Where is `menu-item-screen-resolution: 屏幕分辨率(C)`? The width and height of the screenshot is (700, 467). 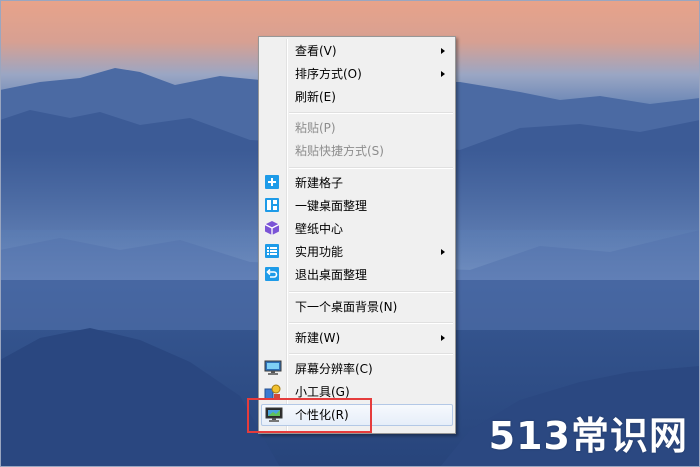 menu-item-screen-resolution: 屏幕分辨率(C) is located at coordinates (357, 369).